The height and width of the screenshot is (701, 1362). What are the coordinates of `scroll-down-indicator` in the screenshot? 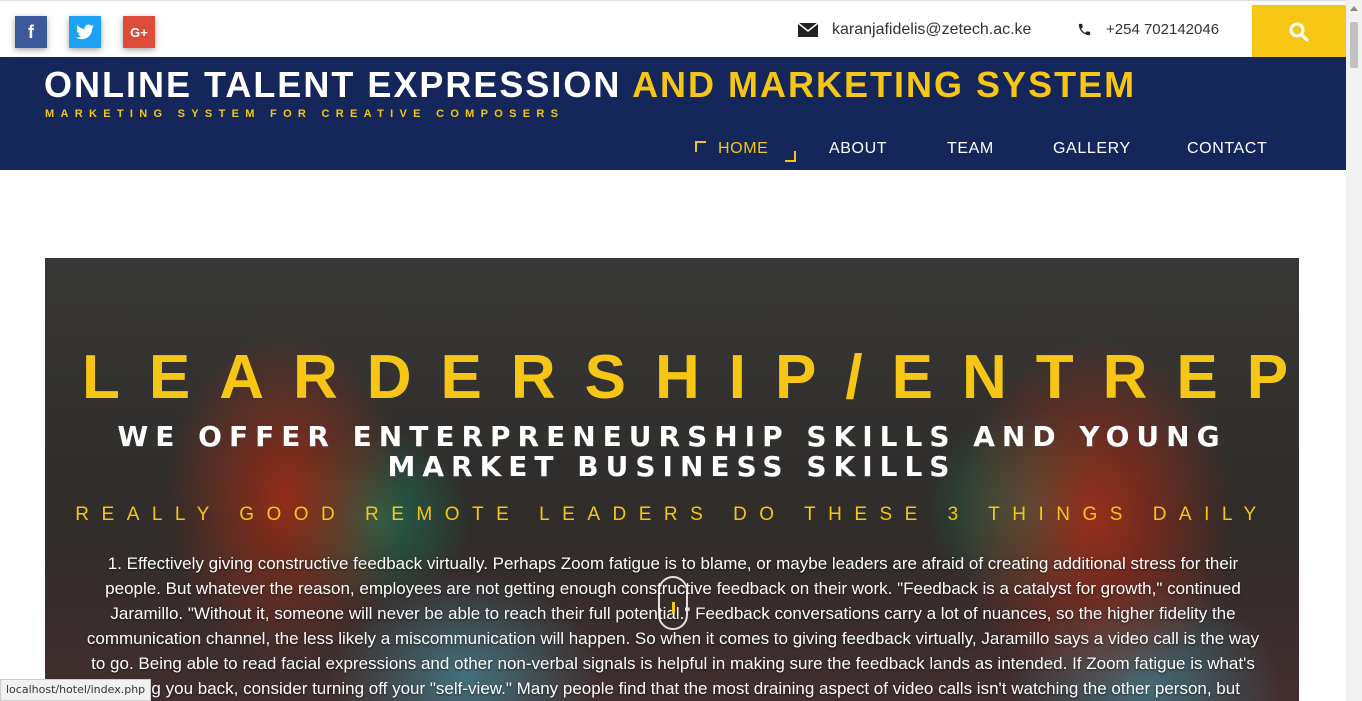 It's located at (673, 603).